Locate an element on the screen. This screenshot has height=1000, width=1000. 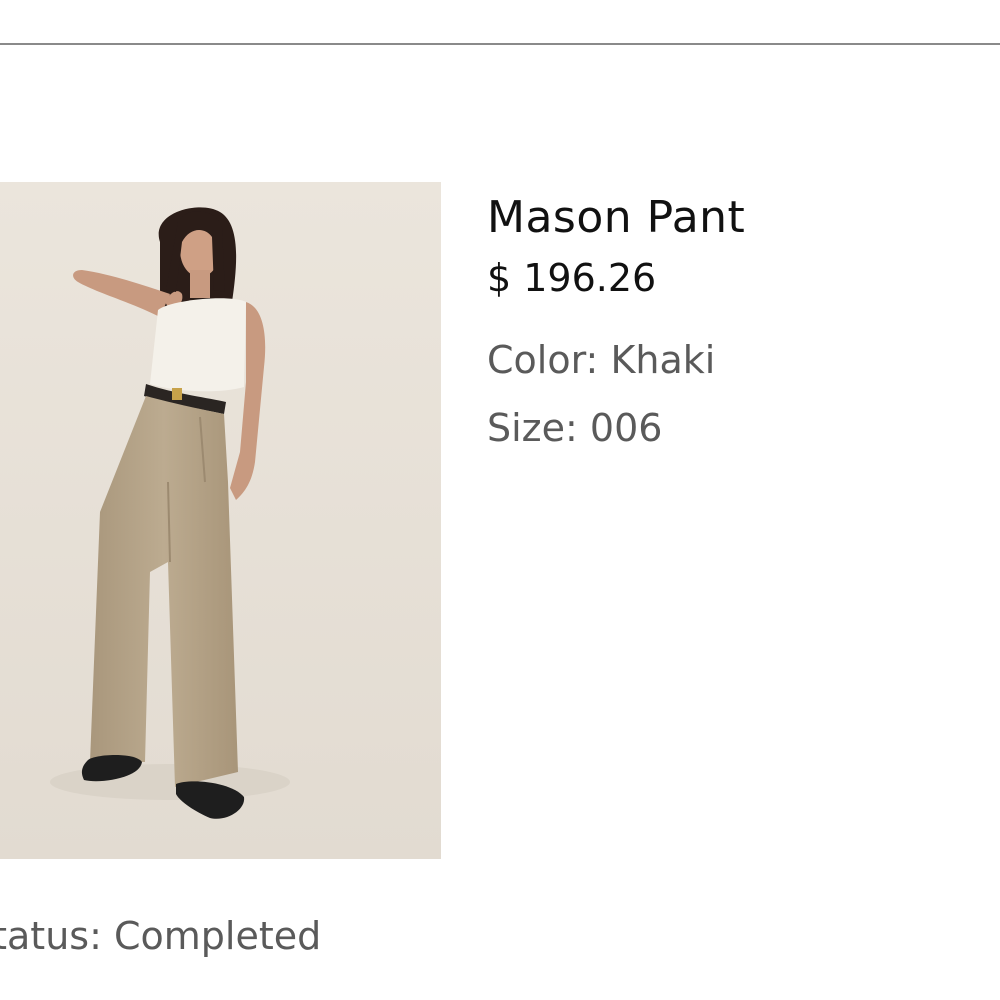
size-value: 006 is located at coordinates (626, 428).